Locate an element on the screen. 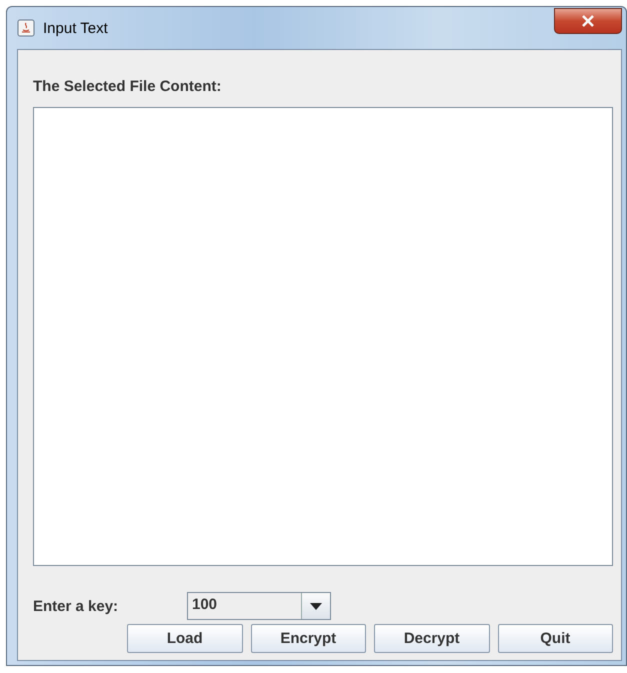 The image size is (627, 673). key-label: Enter a key: is located at coordinates (76, 606).